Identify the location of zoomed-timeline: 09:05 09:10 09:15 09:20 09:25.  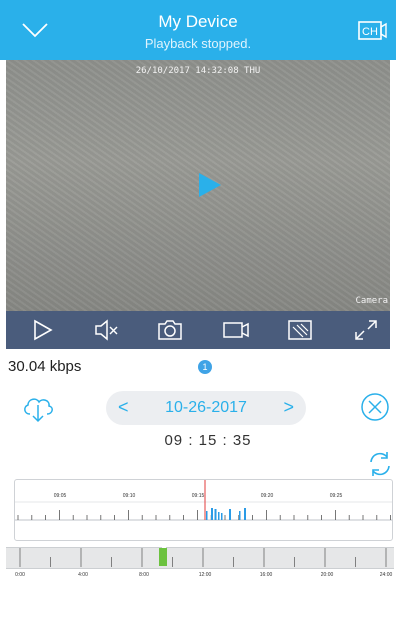
(203, 510).